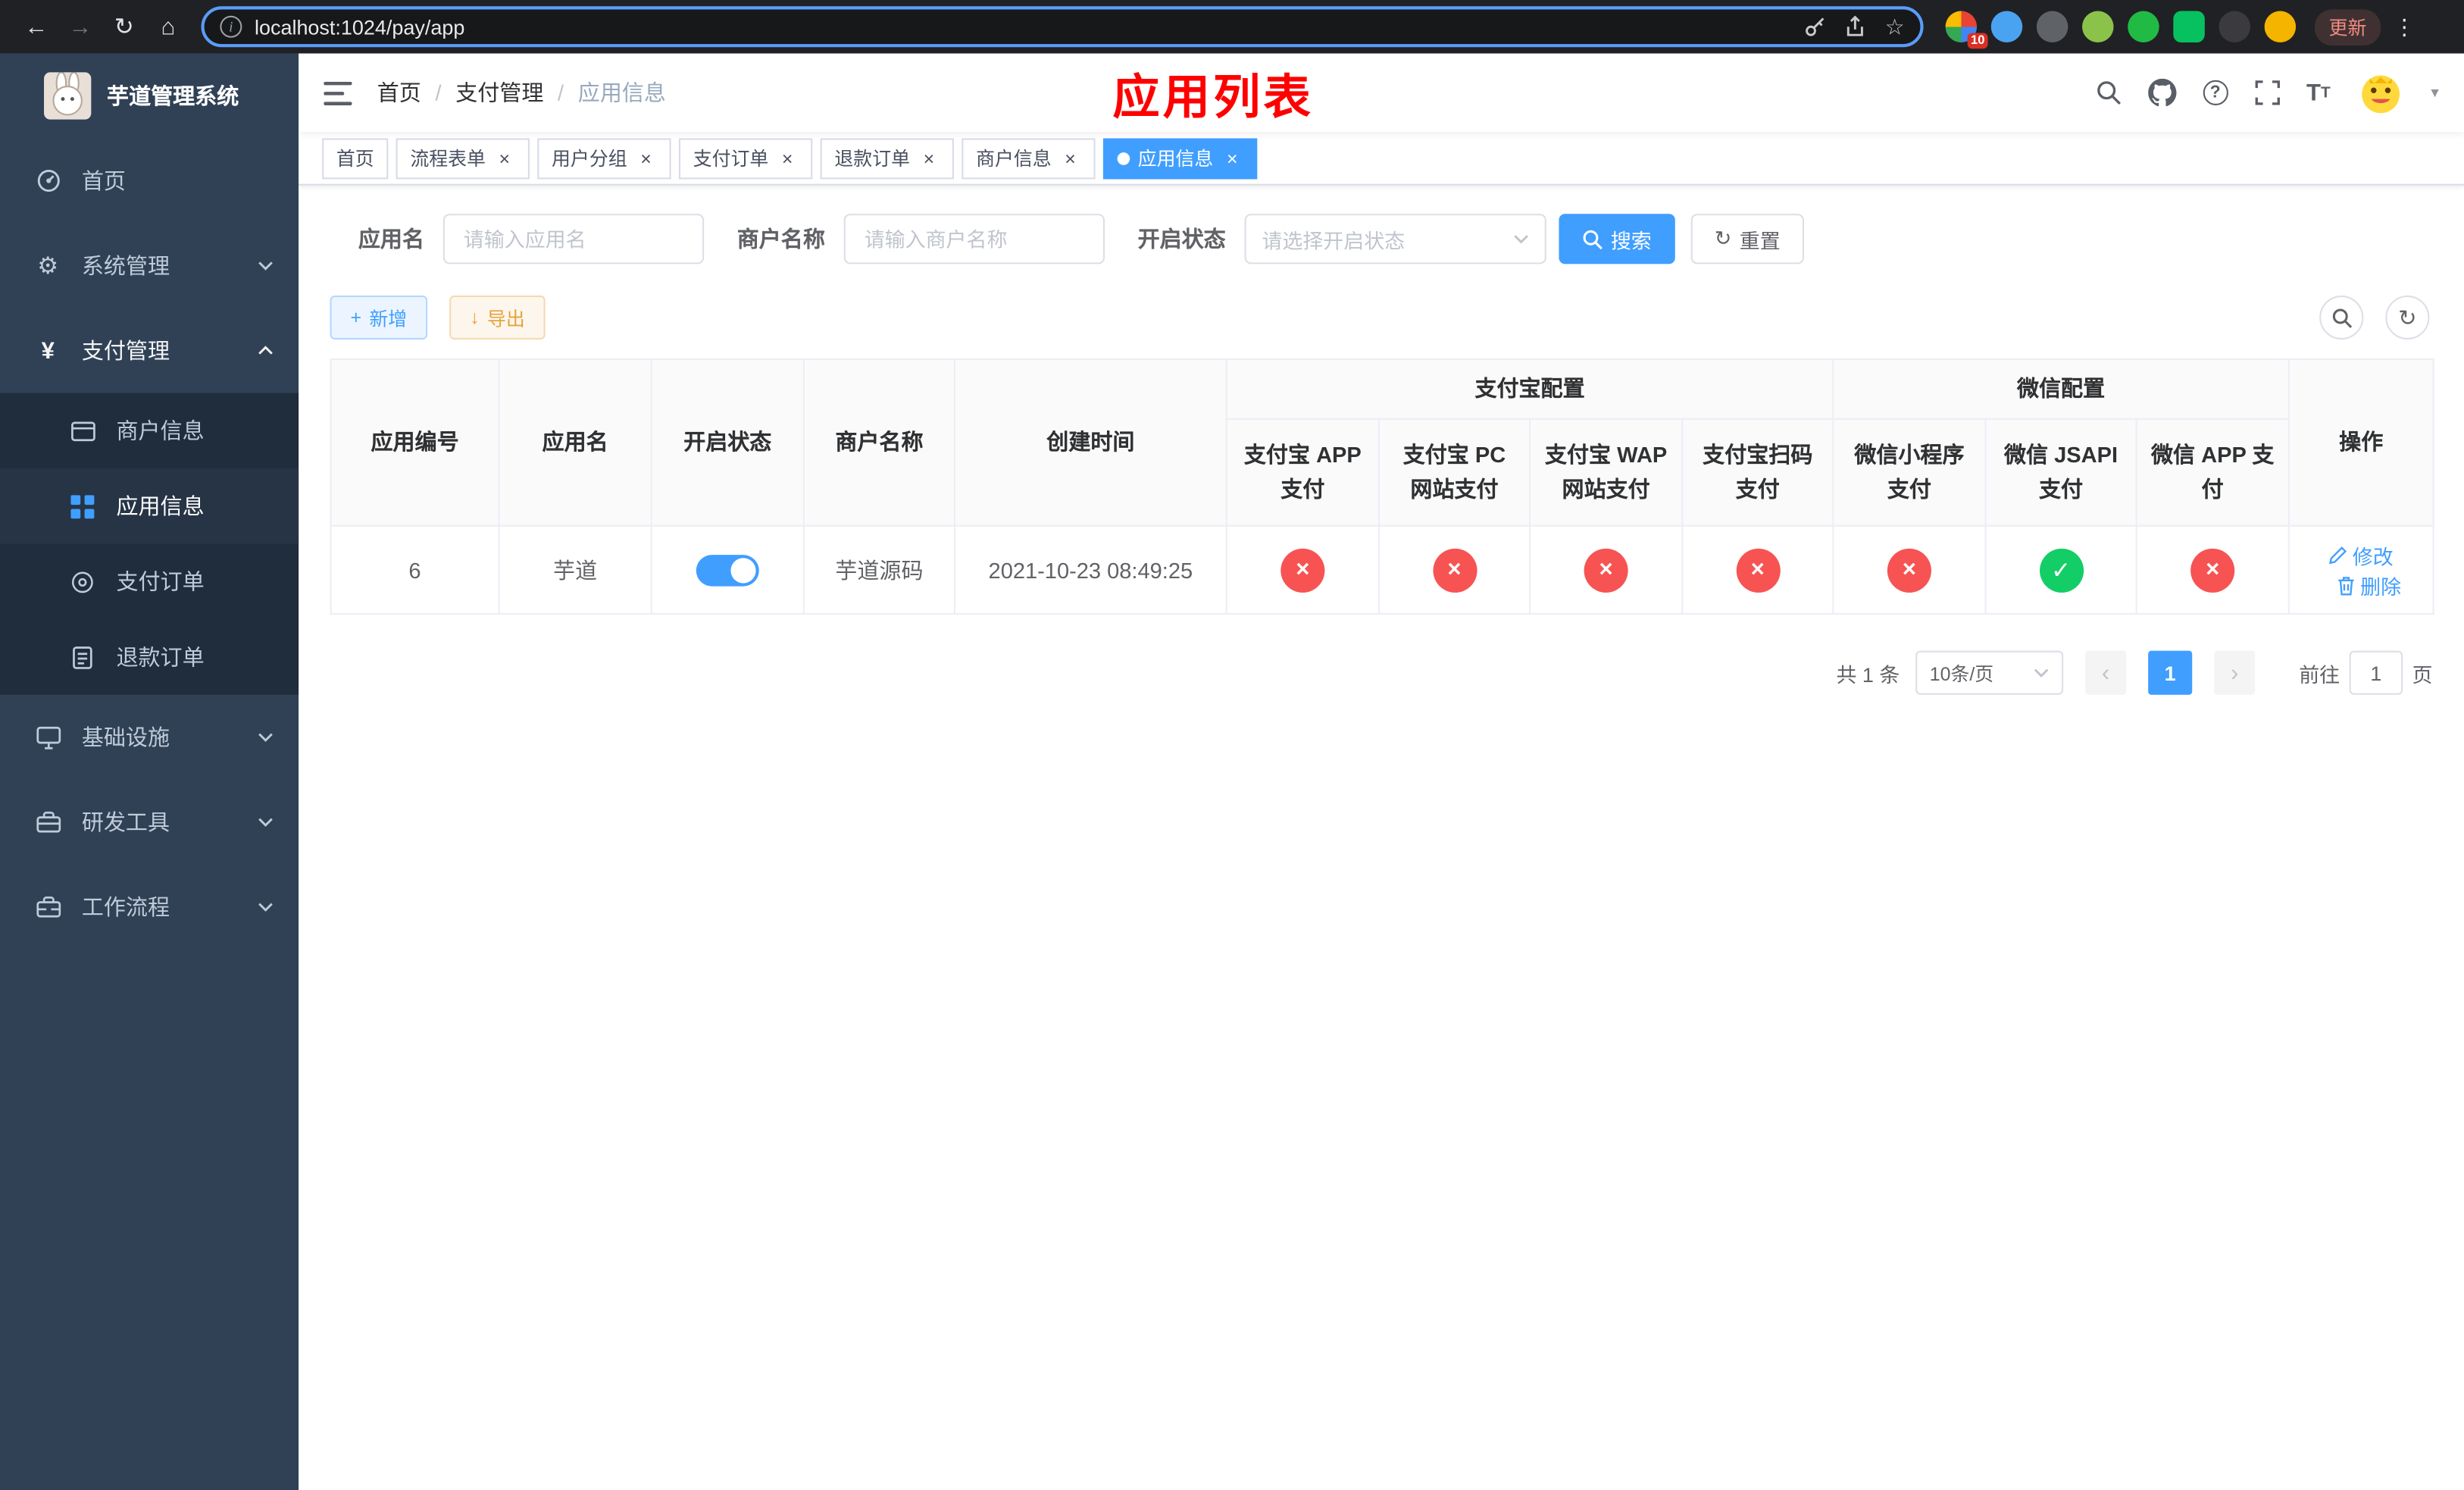 The width and height of the screenshot is (2464, 1490). I want to click on toolbox-icon, so click(48, 822).